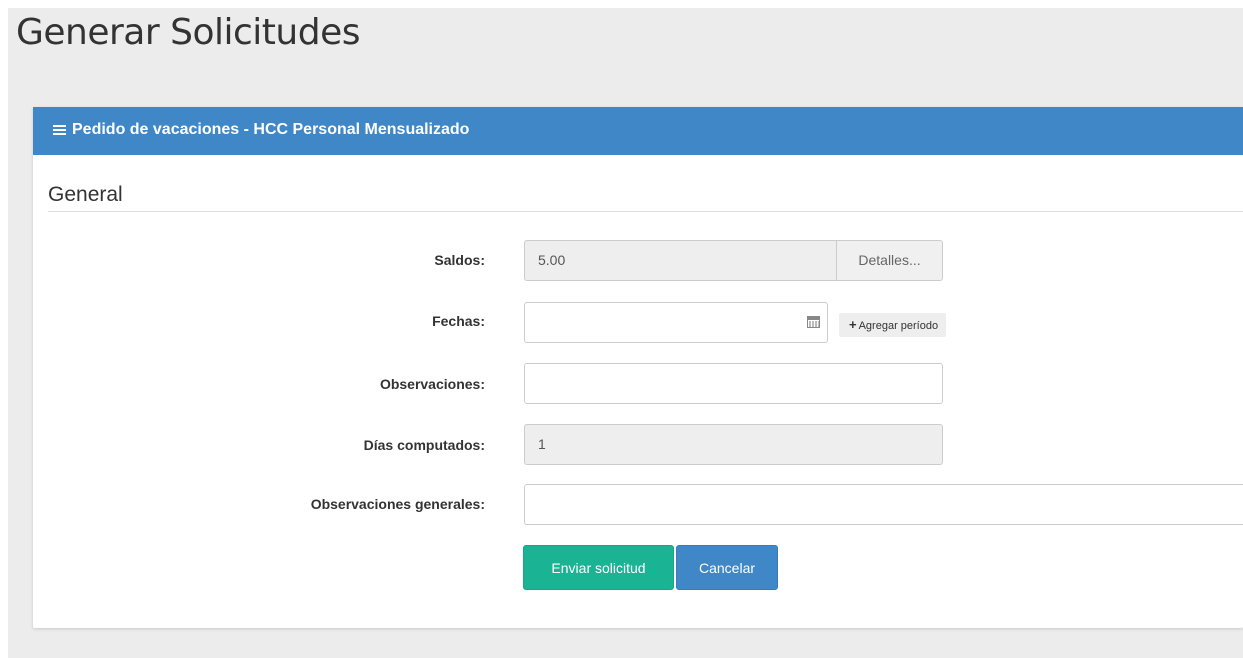  What do you see at coordinates (898, 326) in the screenshot?
I see `add-period-label: Agregar período` at bounding box center [898, 326].